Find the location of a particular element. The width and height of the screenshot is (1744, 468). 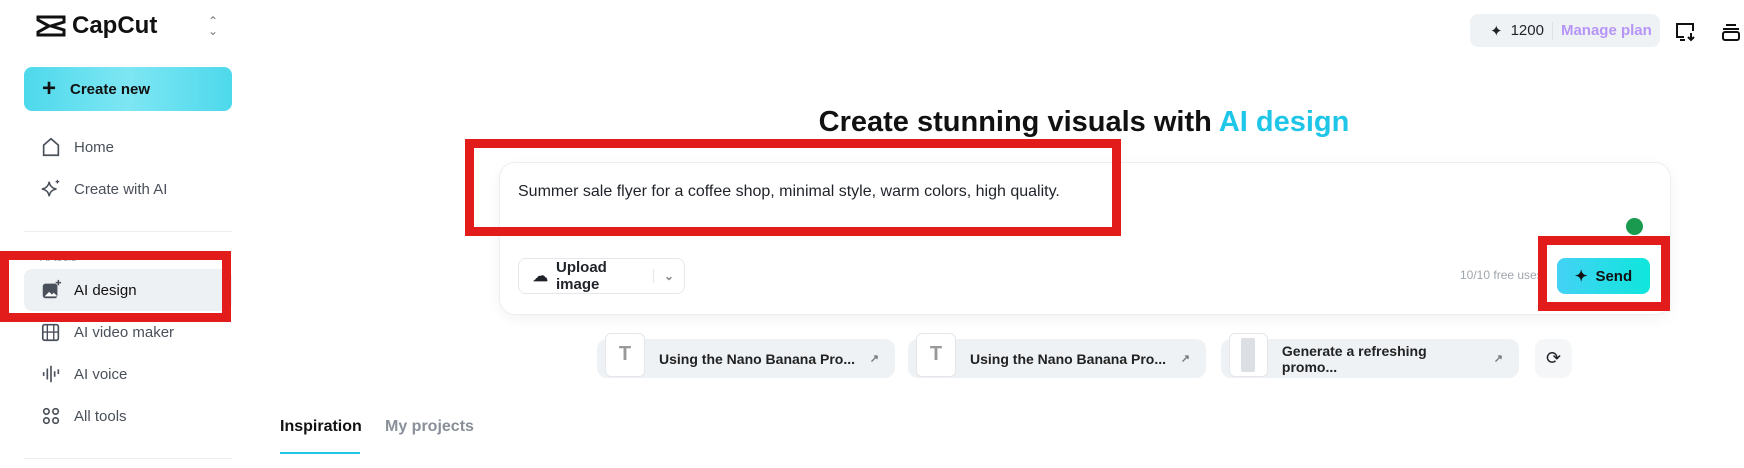

highlight-box-send is located at coordinates (1604, 273).